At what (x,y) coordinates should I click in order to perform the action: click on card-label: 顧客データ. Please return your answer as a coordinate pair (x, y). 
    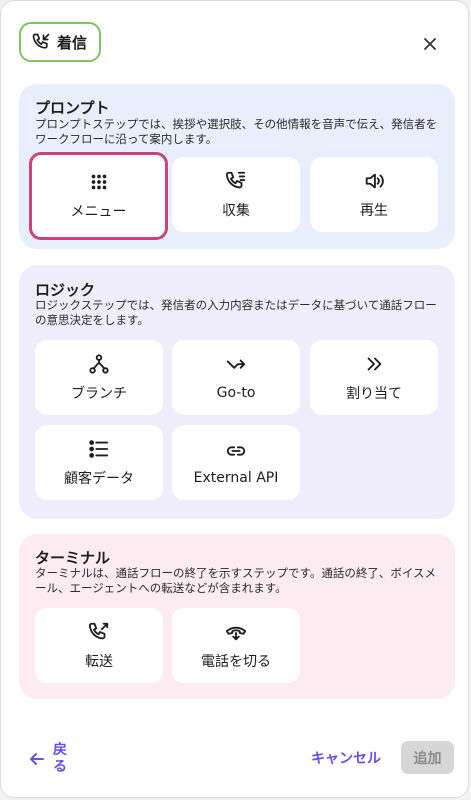
    Looking at the image, I should click on (99, 478).